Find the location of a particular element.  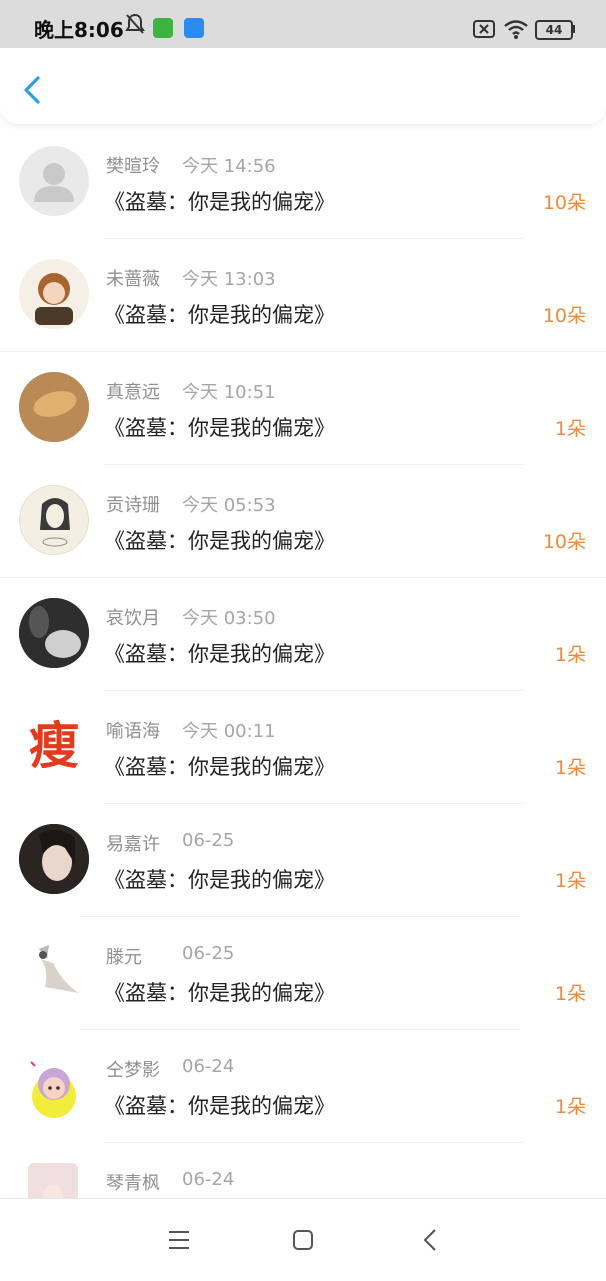

user-name: 樊暄玲 is located at coordinates (133, 166).